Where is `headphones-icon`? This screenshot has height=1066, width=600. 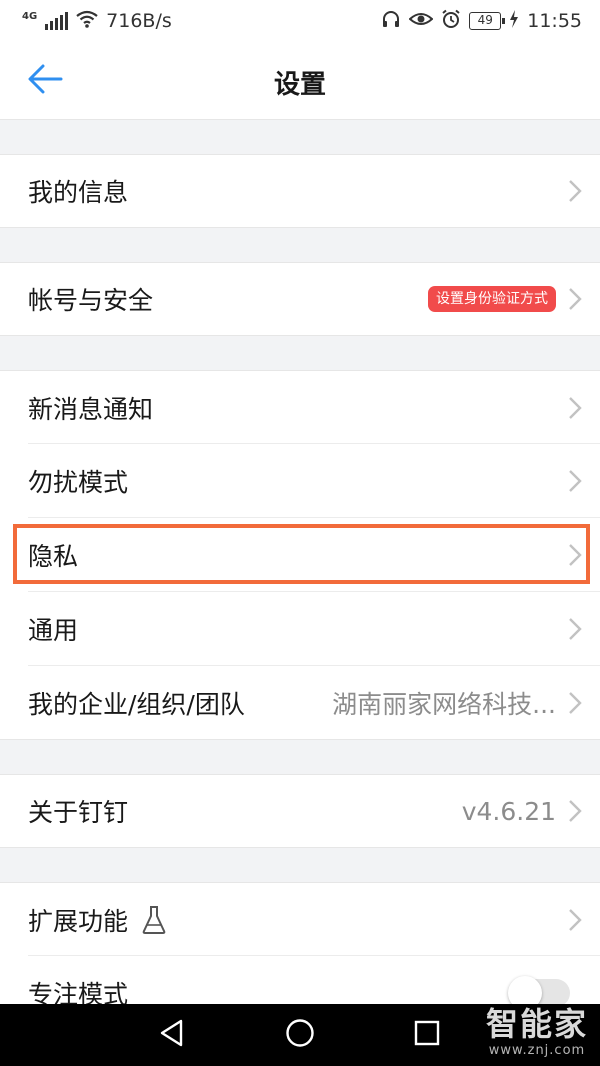
headphones-icon is located at coordinates (391, 21).